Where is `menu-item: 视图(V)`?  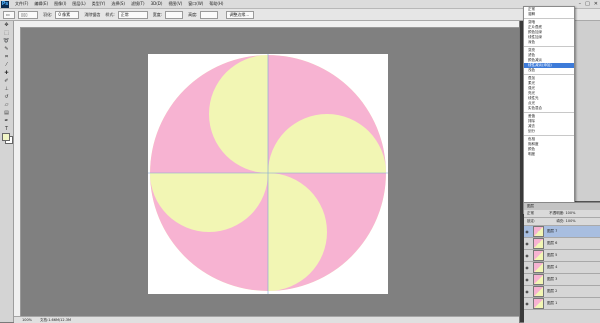
menu-item: 视图(V) is located at coordinates (175, 4).